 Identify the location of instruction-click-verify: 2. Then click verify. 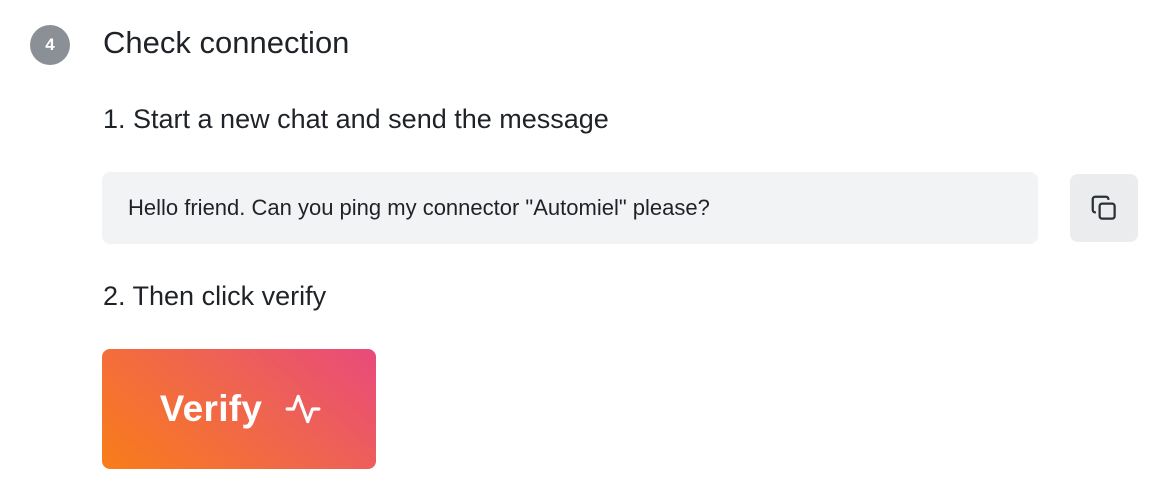
(215, 296).